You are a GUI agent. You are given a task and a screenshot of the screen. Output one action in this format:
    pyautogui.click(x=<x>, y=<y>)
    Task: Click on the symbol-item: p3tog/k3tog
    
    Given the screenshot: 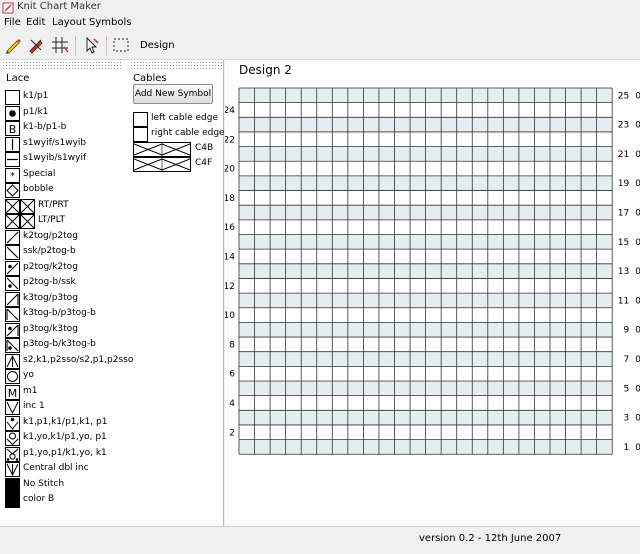 What is the action you would take?
    pyautogui.click(x=85, y=330)
    